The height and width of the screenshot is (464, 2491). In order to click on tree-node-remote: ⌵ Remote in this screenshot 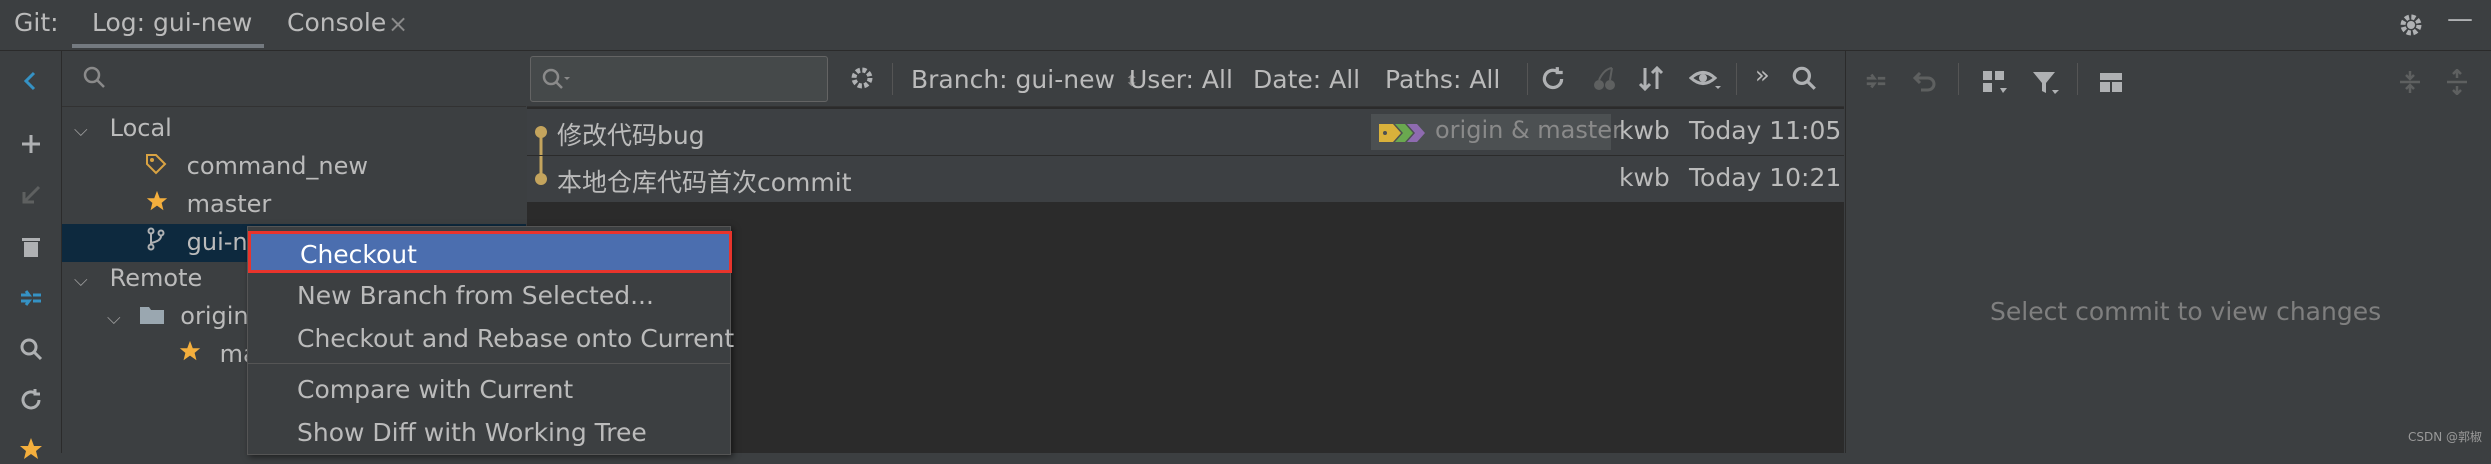, I will do `click(138, 278)`.